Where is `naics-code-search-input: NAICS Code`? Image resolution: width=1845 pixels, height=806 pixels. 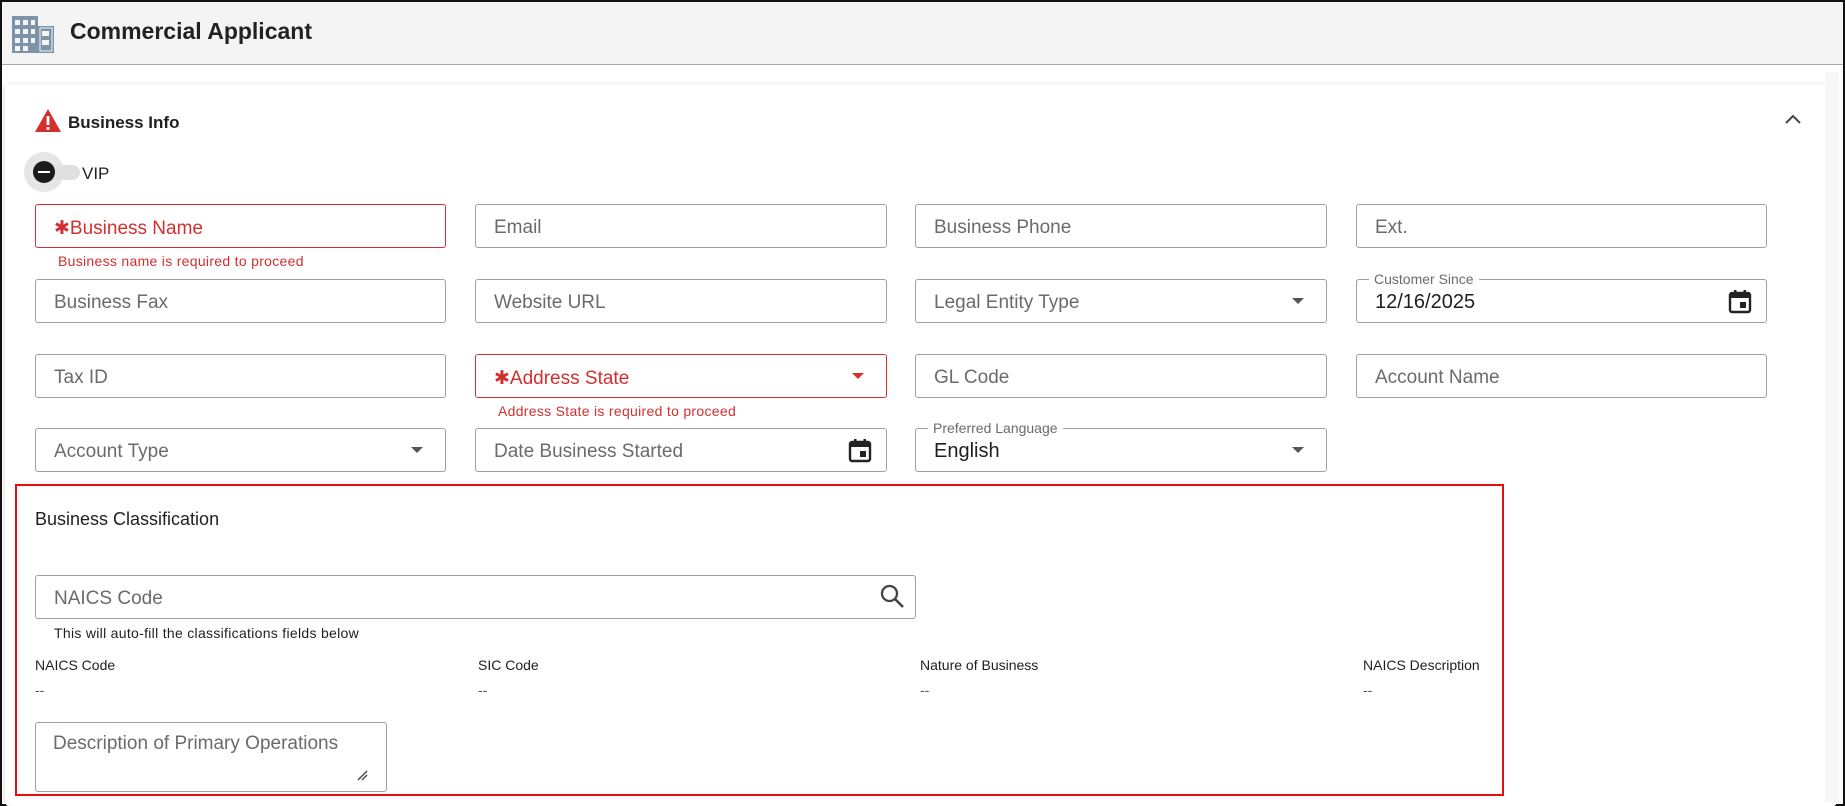
naics-code-search-input: NAICS Code is located at coordinates (475, 597).